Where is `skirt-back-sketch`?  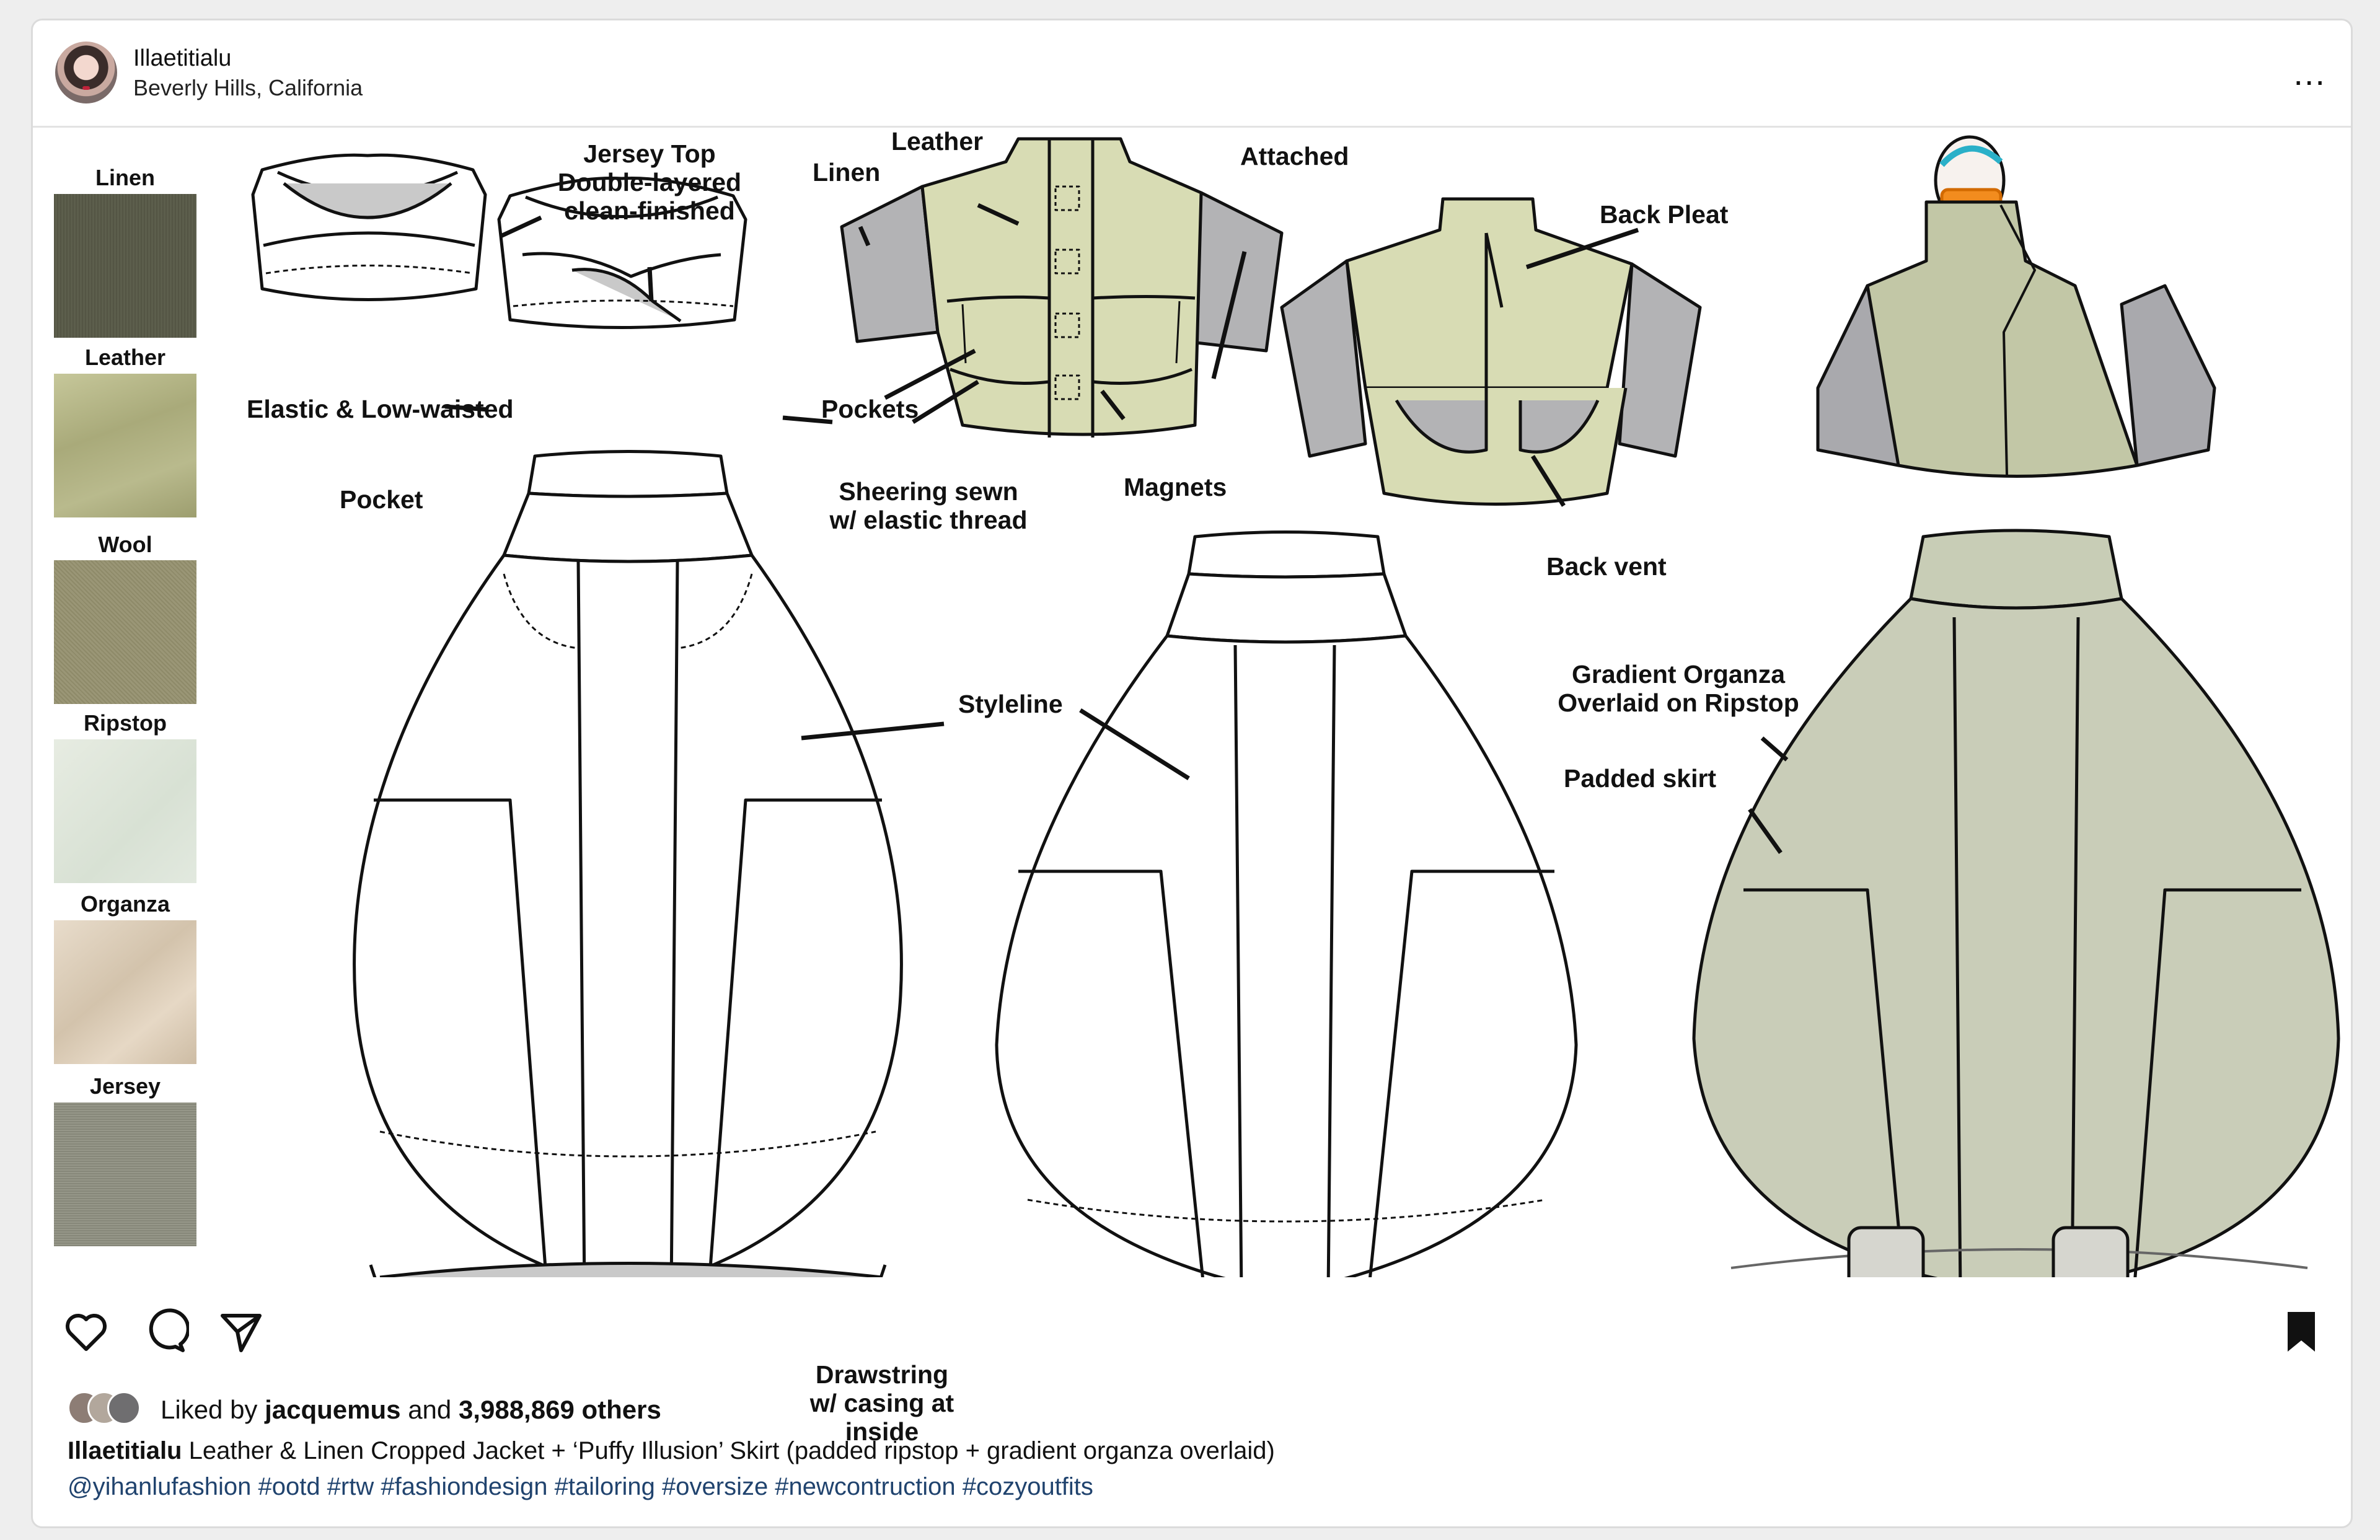 skirt-back-sketch is located at coordinates (1286, 903).